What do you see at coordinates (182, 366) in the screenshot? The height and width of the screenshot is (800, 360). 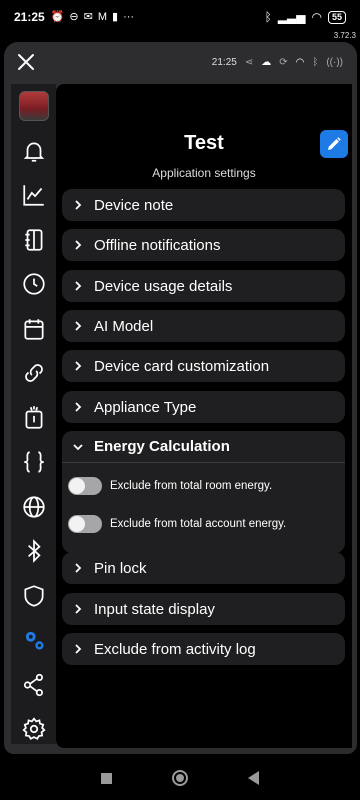 I see `section-label: Device card customization` at bounding box center [182, 366].